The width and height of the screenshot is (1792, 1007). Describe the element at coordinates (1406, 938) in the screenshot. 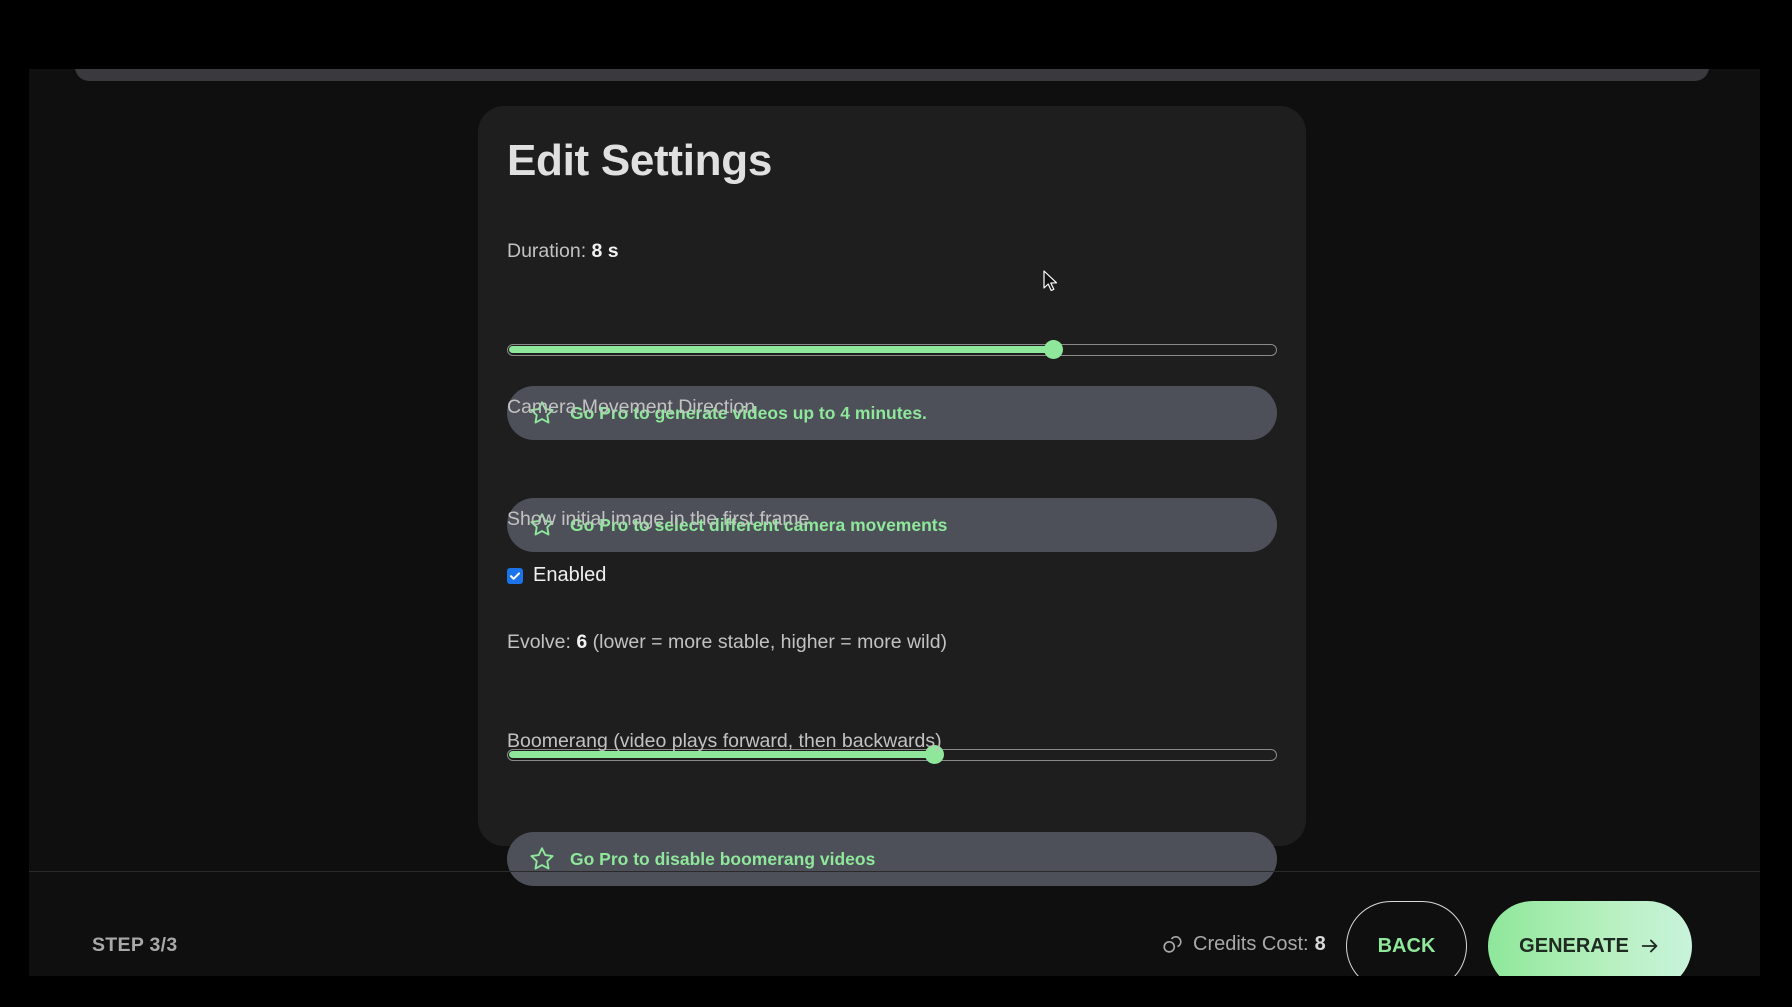

I see `back-button: BACK` at that location.